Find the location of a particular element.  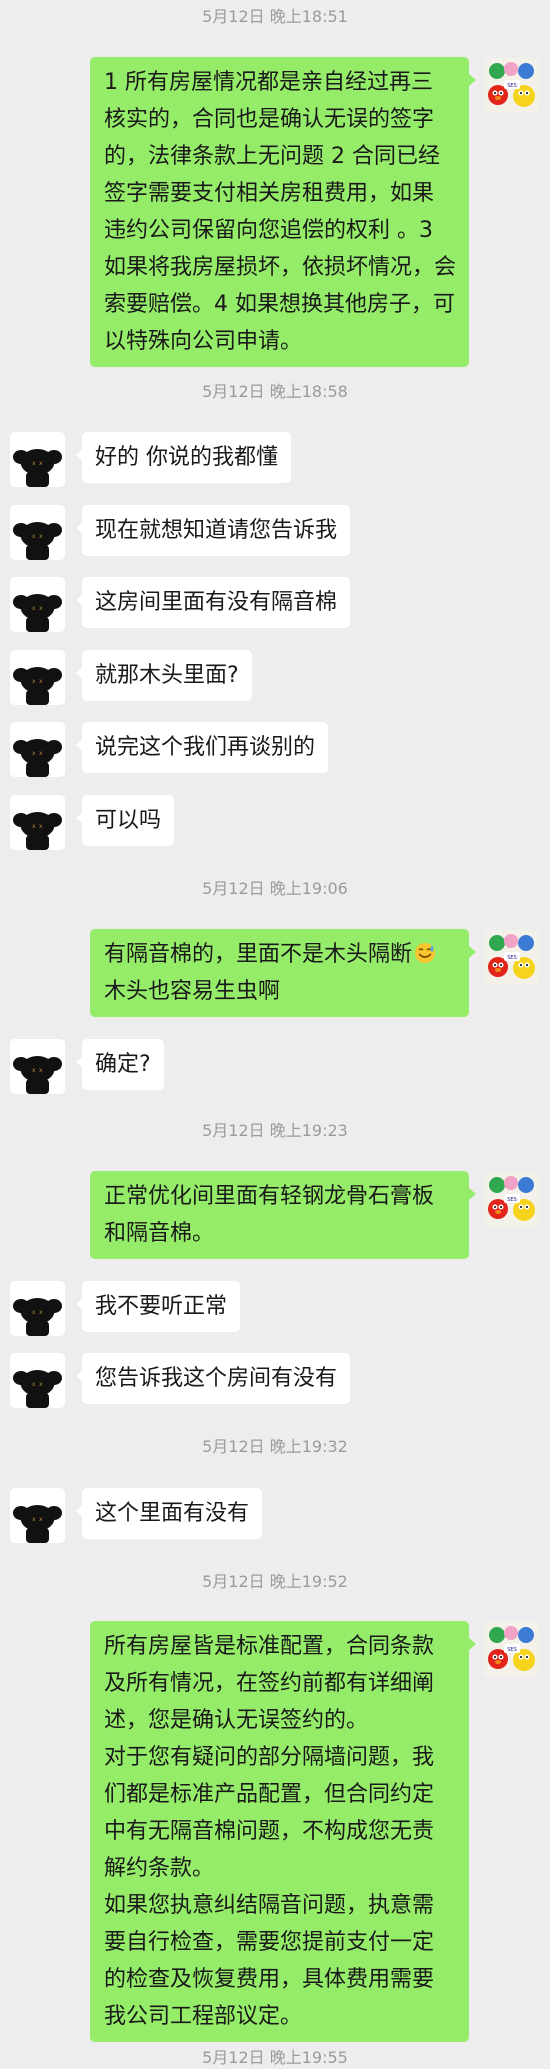

message-line: 有隔音棉的，里面不是木头隔断 is located at coordinates (279, 954).